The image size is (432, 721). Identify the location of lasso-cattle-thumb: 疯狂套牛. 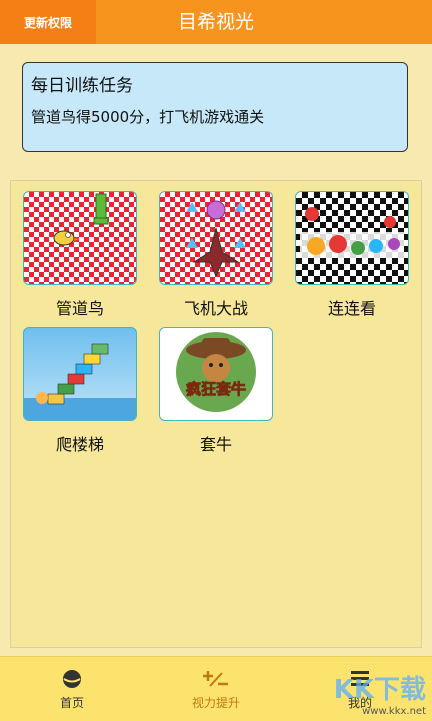
(216, 374).